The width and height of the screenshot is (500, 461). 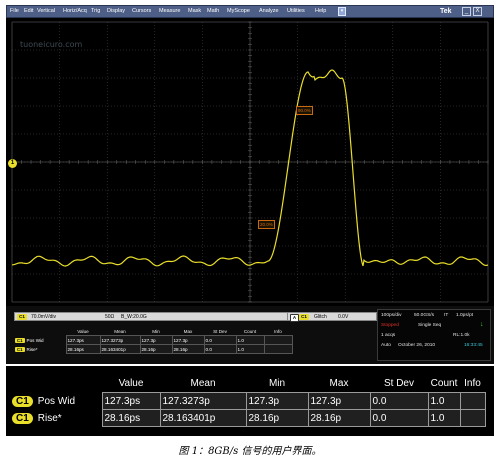 What do you see at coordinates (339, 401) in the screenshot?
I see `cell-max: 127.3p` at bounding box center [339, 401].